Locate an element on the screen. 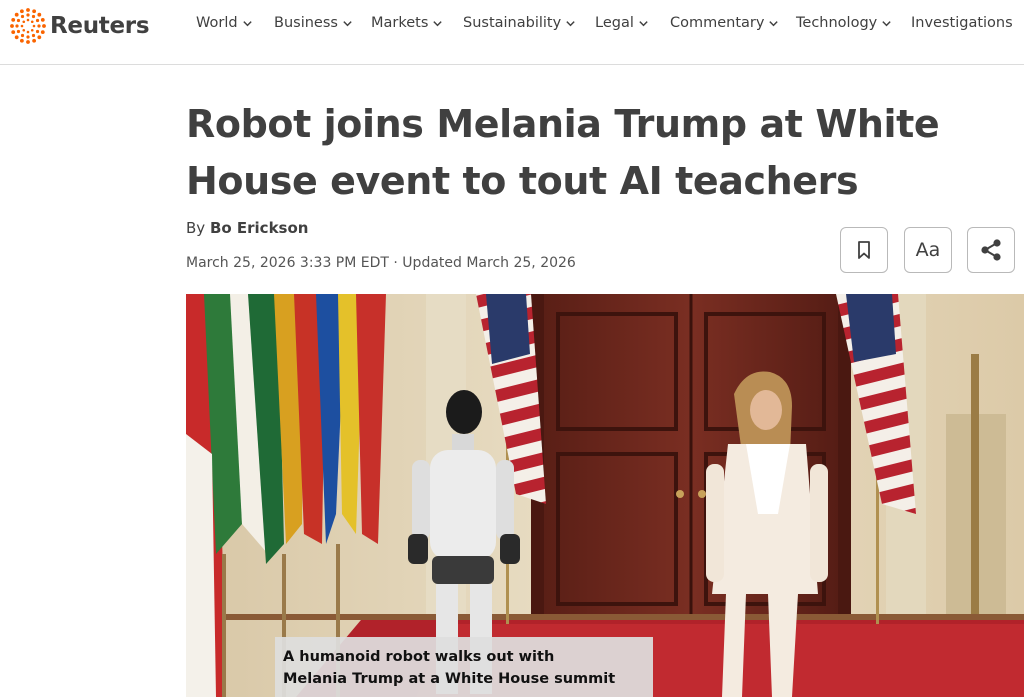 This screenshot has width=1024, height=697. logo-text: Reuters is located at coordinates (100, 26).